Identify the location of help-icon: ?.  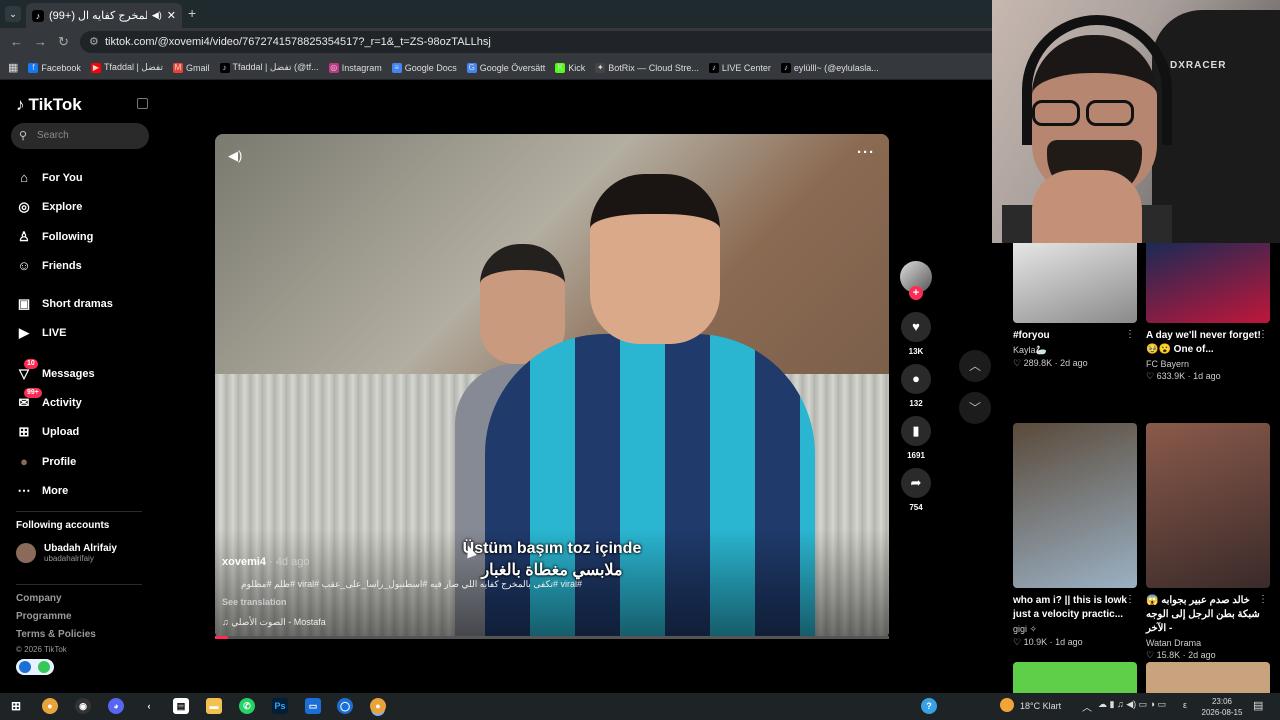
(929, 706).